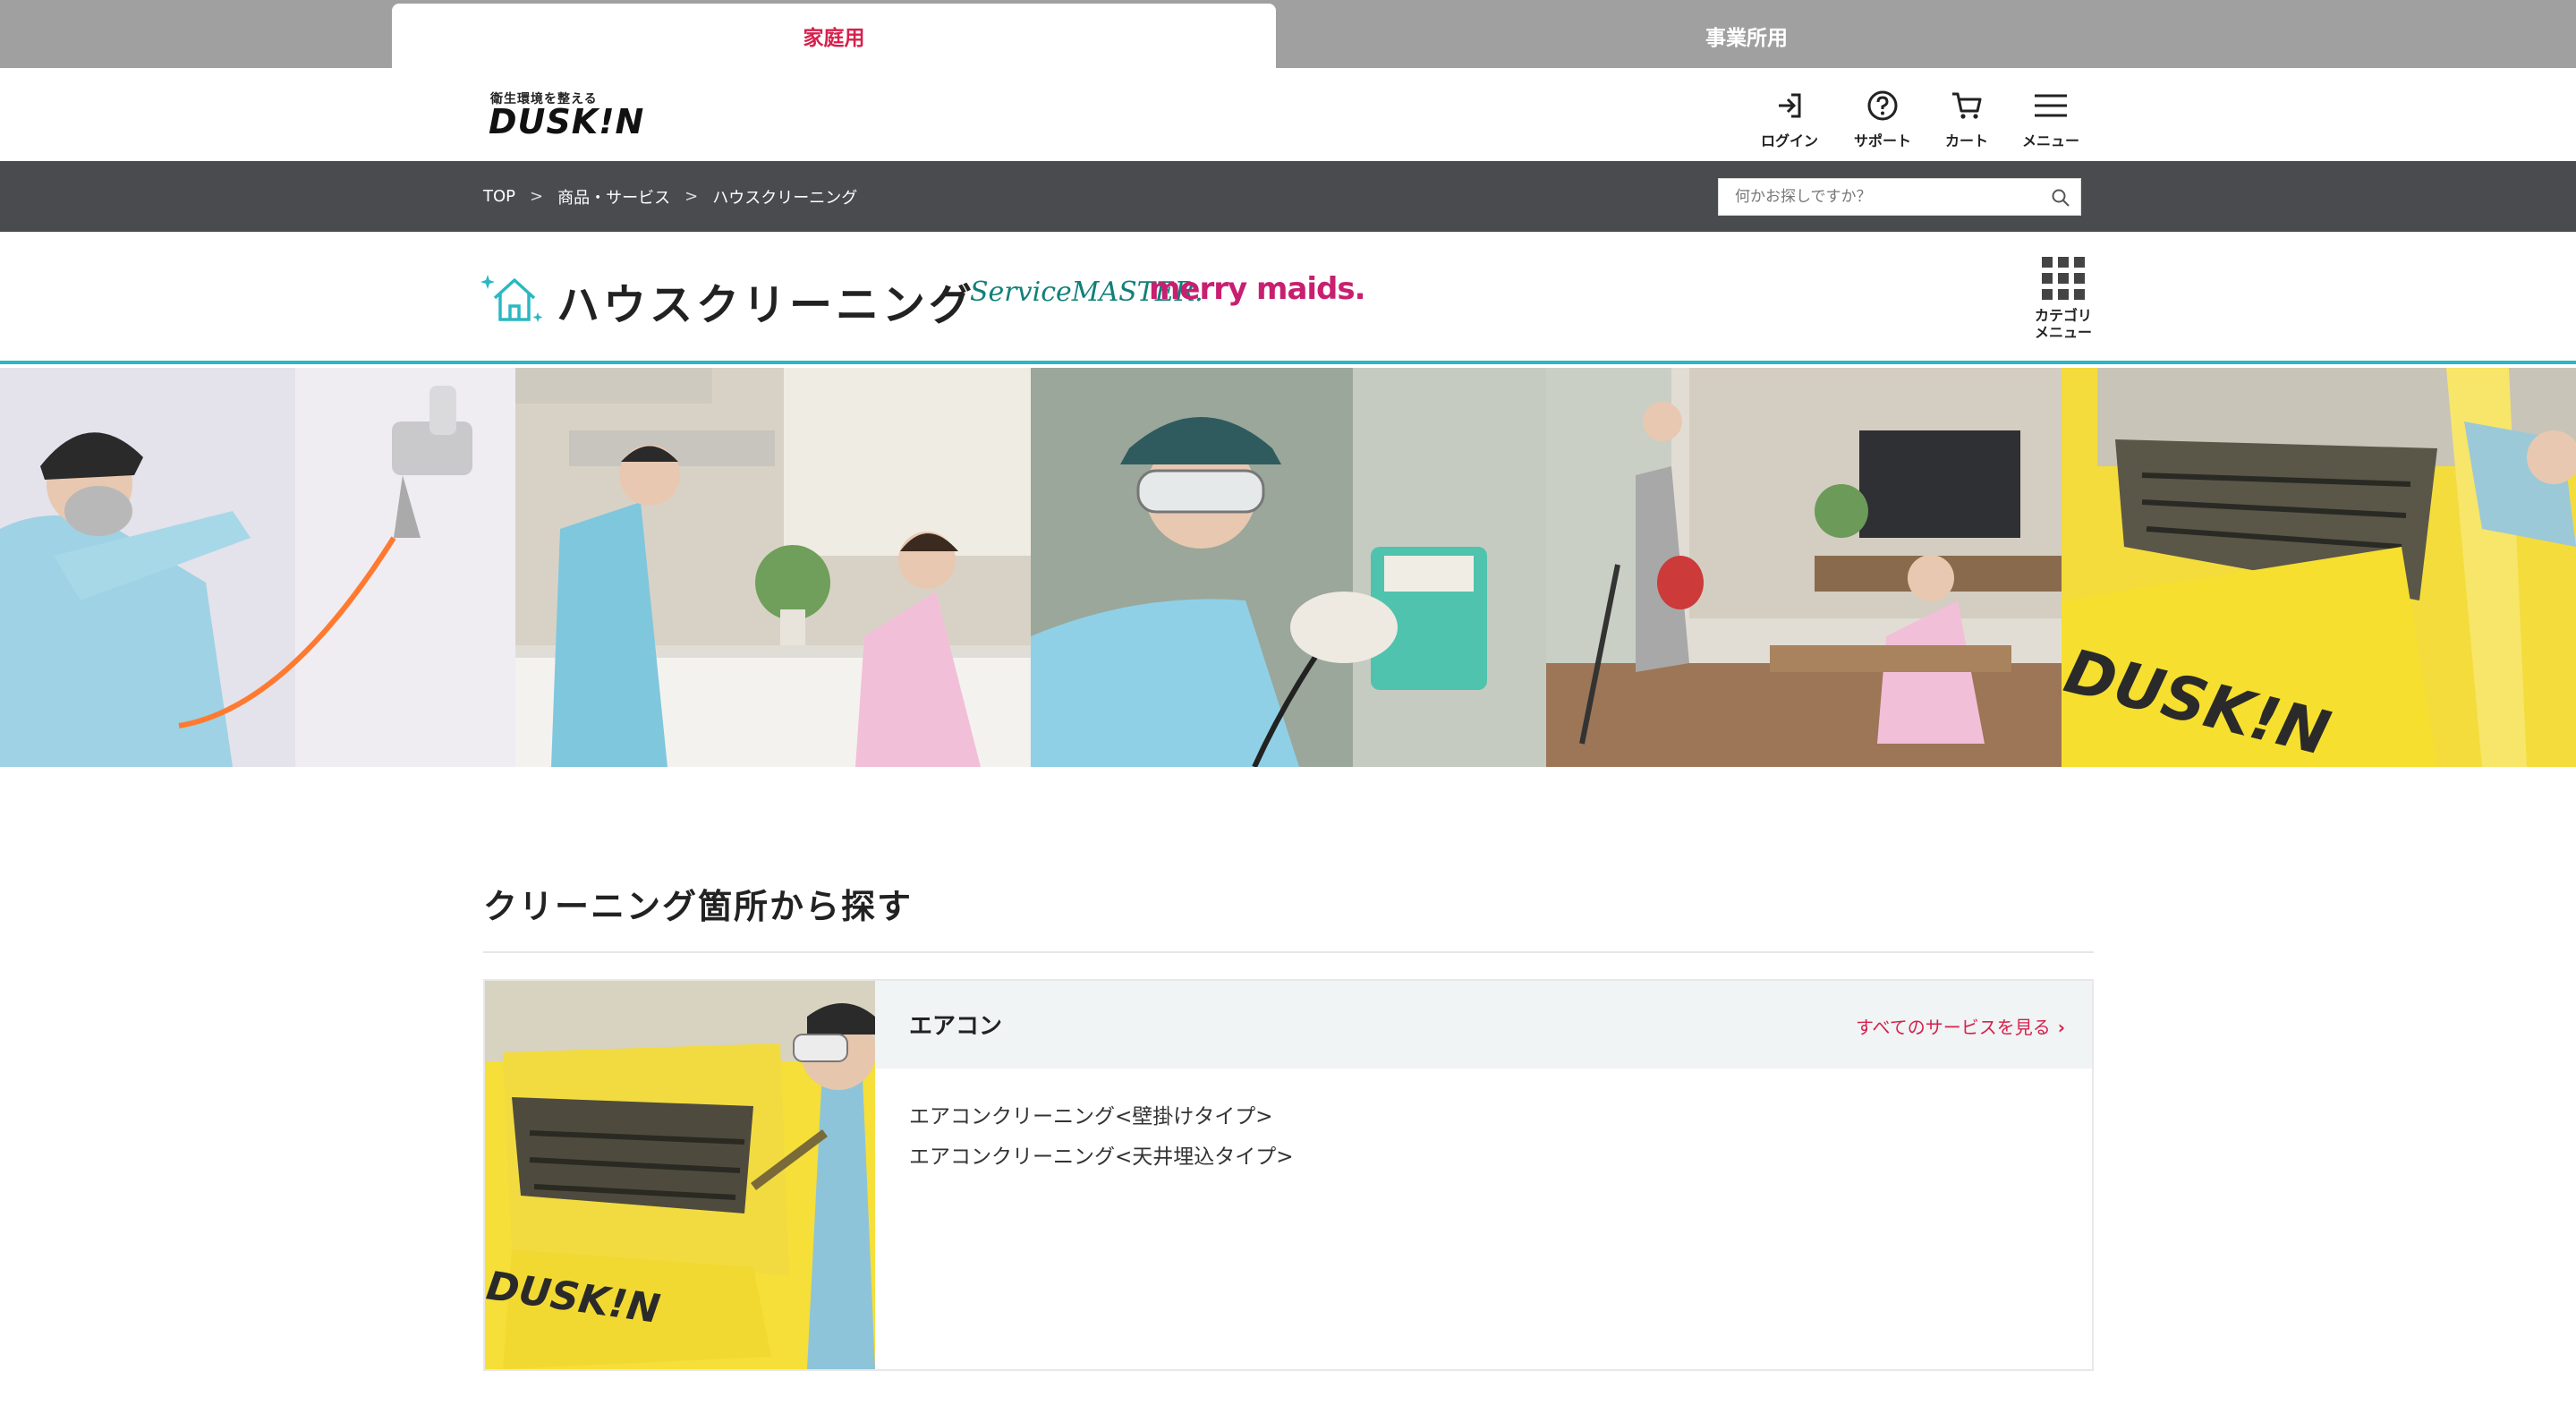 This screenshot has width=2576, height=1405. Describe the element at coordinates (1804, 567) in the screenshot. I see `hero-photo-living` at that location.